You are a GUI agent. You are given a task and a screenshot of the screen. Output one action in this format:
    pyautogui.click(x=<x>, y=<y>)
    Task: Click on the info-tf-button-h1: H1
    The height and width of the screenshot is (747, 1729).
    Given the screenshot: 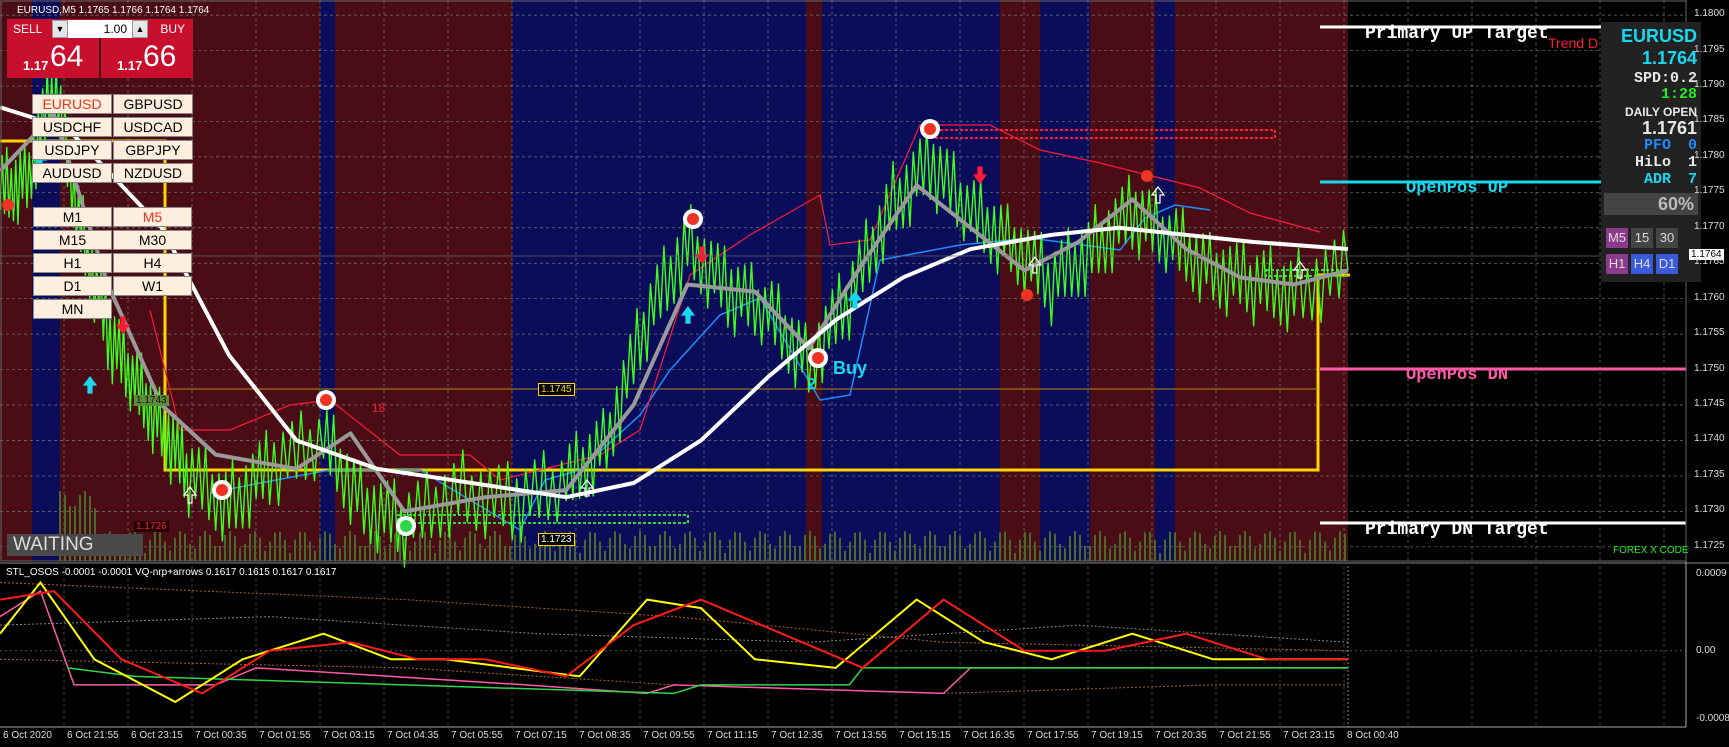 What is the action you would take?
    pyautogui.click(x=1617, y=264)
    